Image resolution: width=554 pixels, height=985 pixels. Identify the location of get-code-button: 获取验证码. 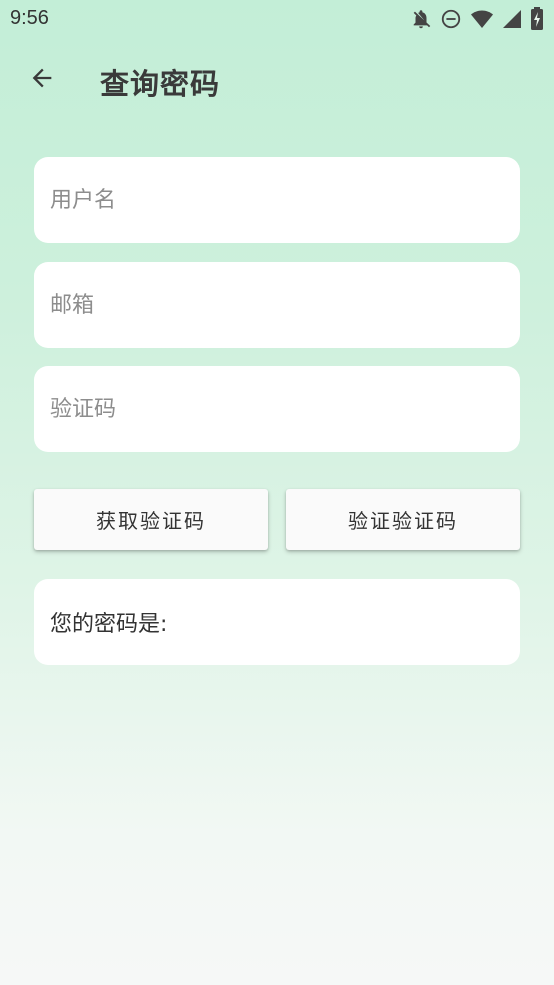
(151, 519).